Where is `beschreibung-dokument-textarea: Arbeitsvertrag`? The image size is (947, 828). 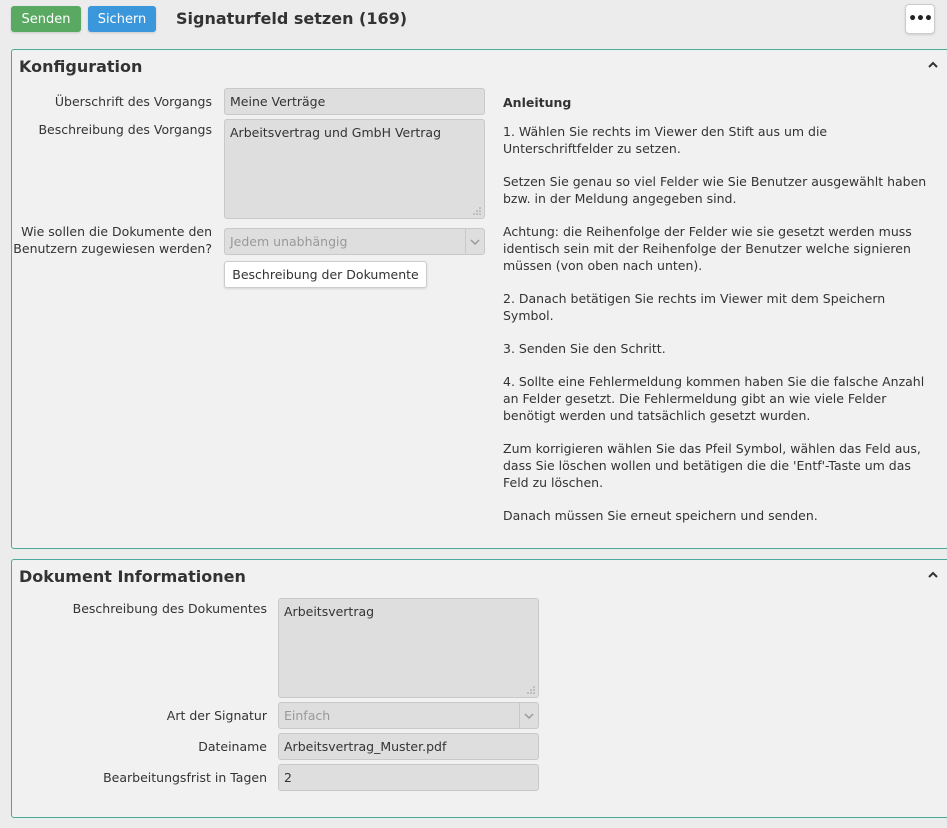 beschreibung-dokument-textarea: Arbeitsvertrag is located at coordinates (408, 648).